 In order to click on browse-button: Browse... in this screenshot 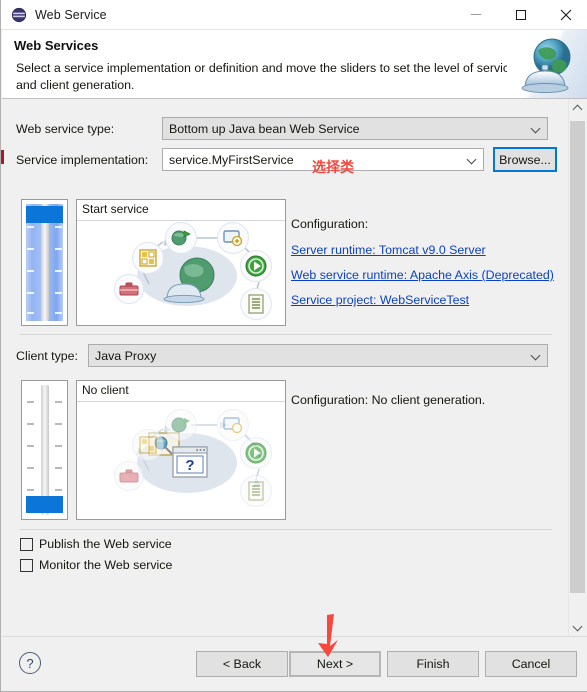, I will do `click(525, 159)`.